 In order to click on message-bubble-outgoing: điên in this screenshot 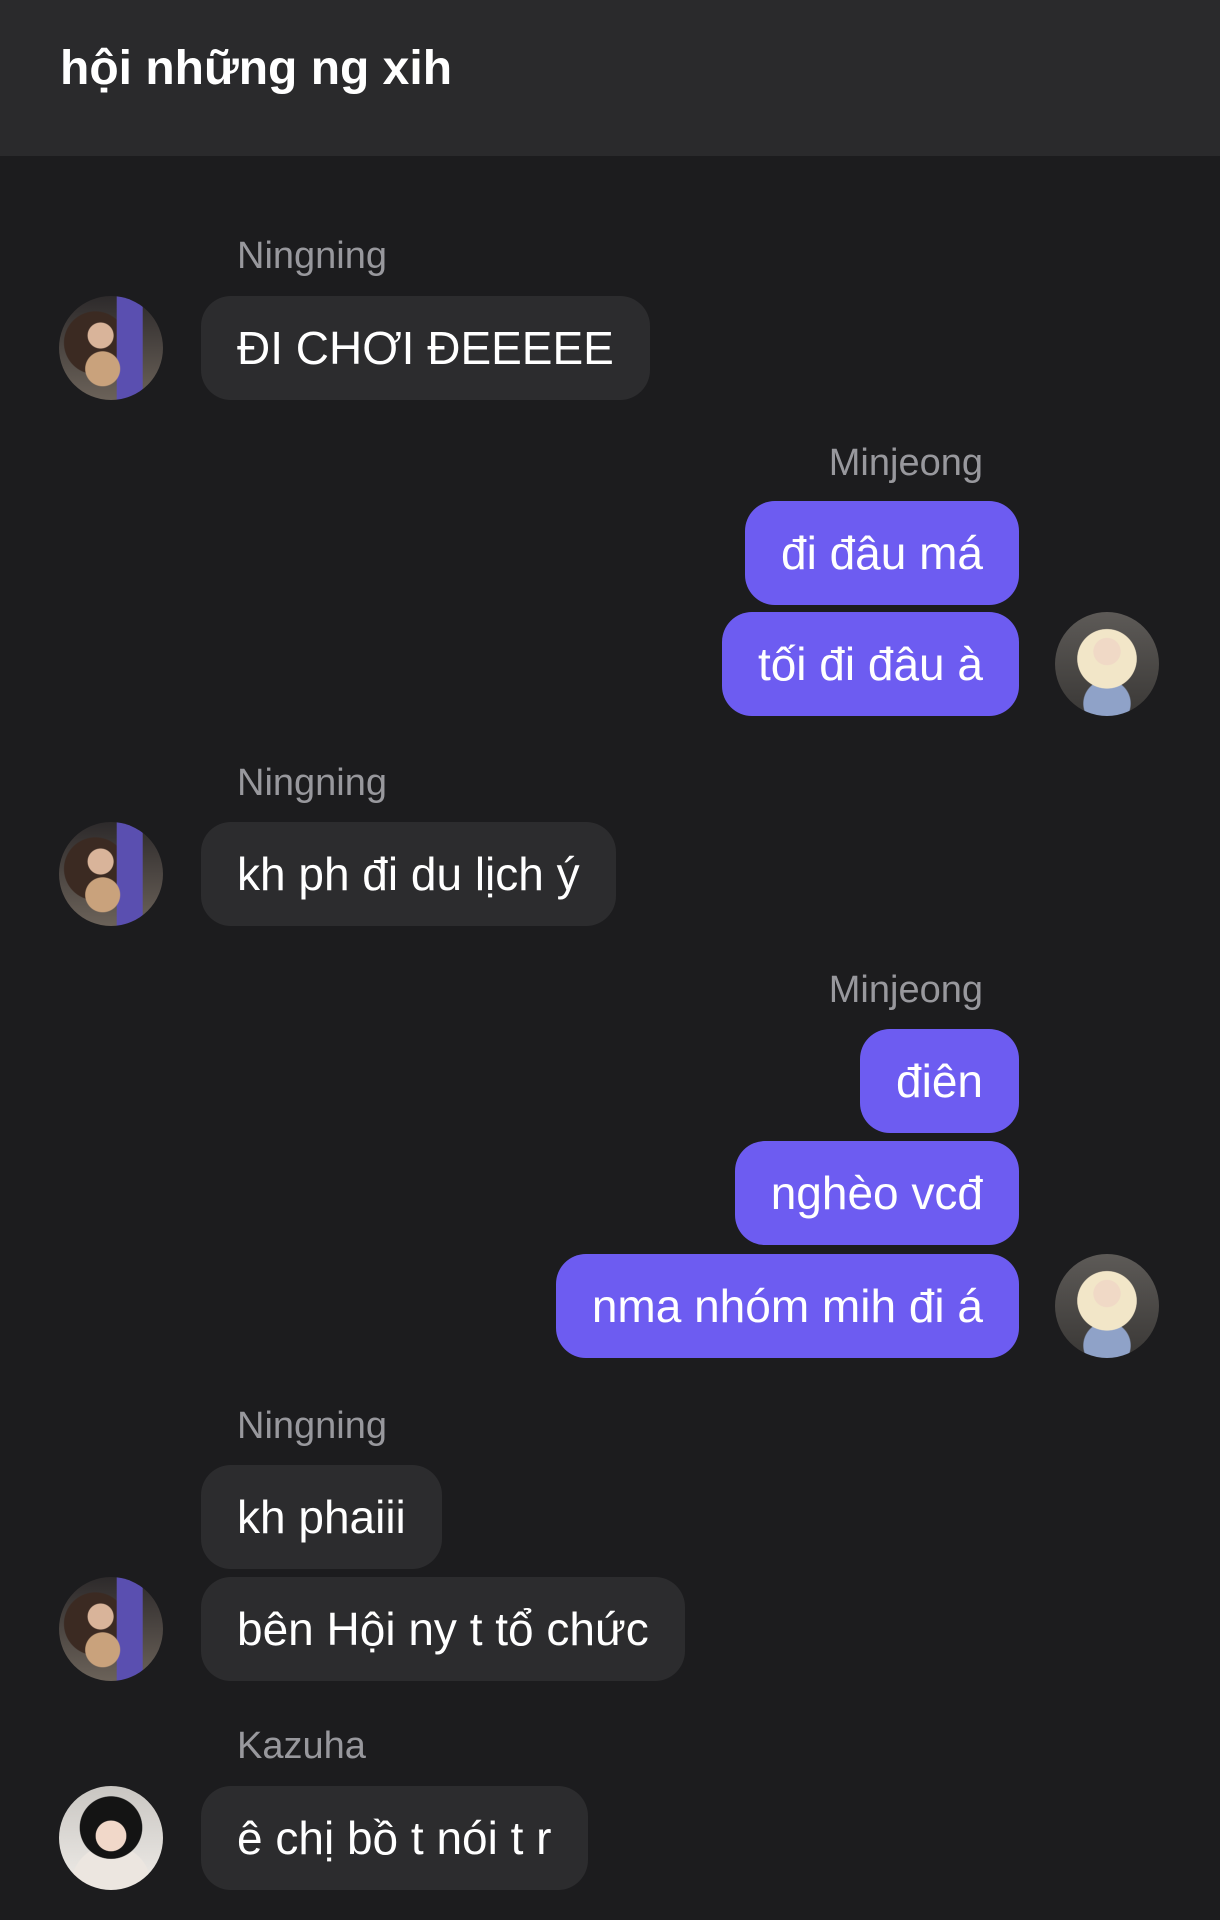, I will do `click(939, 1081)`.